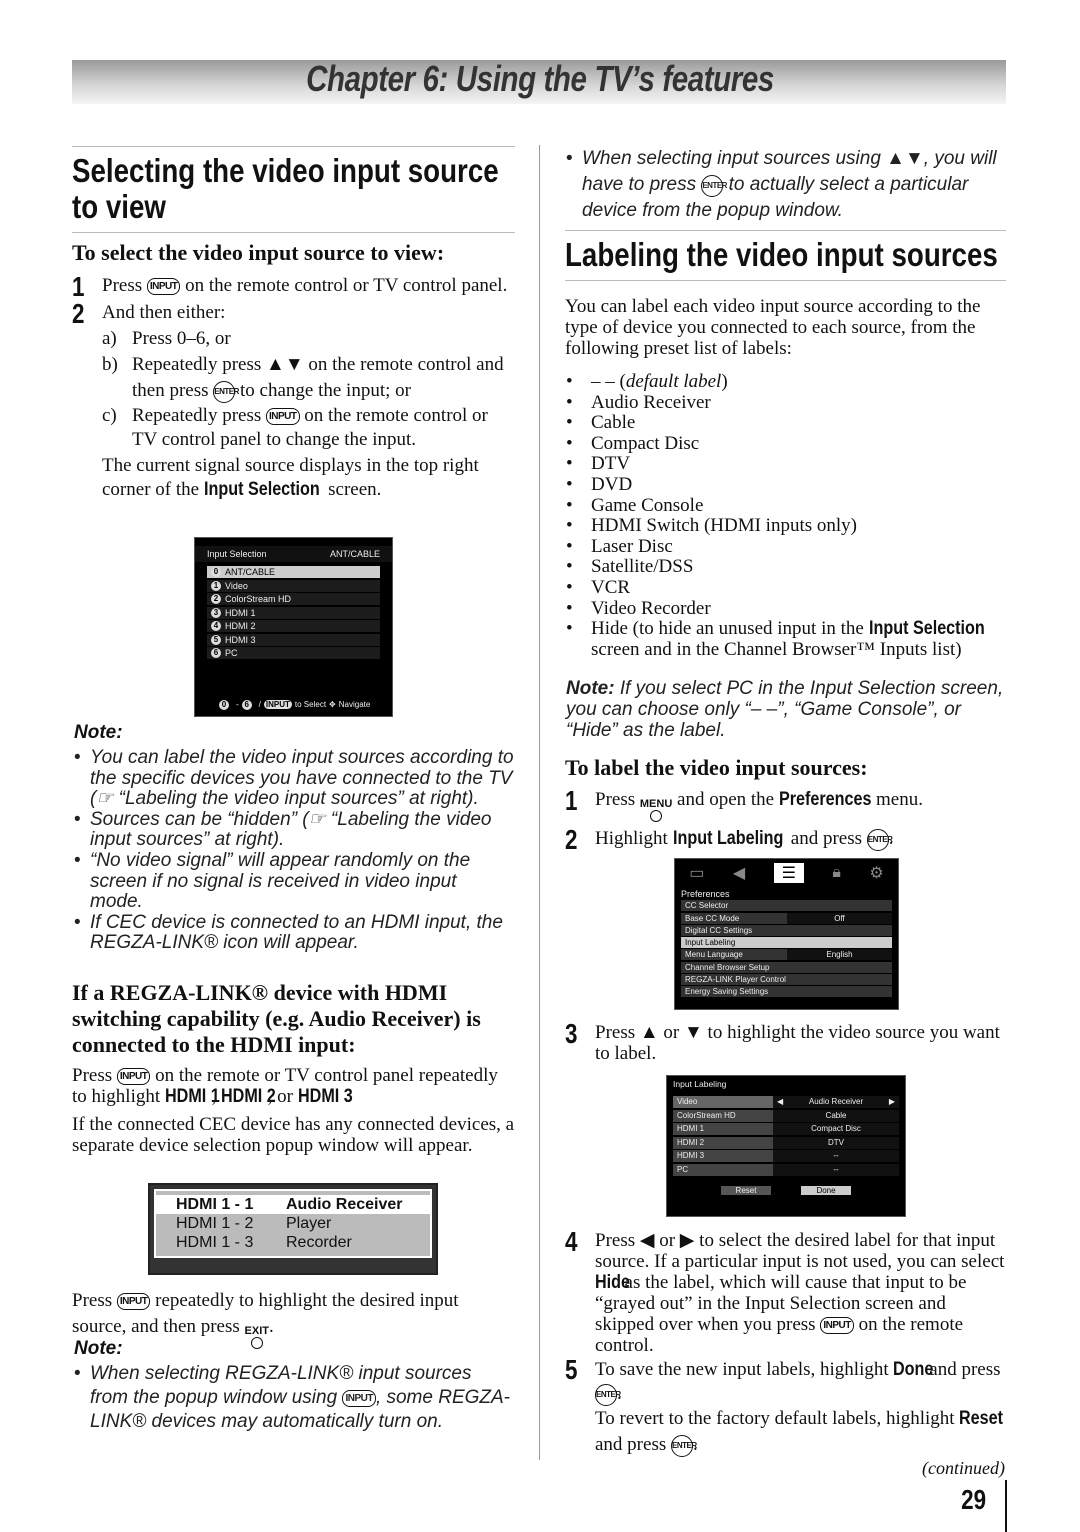  I want to click on popup-input: HDMI 1 - 1, so click(215, 1204).